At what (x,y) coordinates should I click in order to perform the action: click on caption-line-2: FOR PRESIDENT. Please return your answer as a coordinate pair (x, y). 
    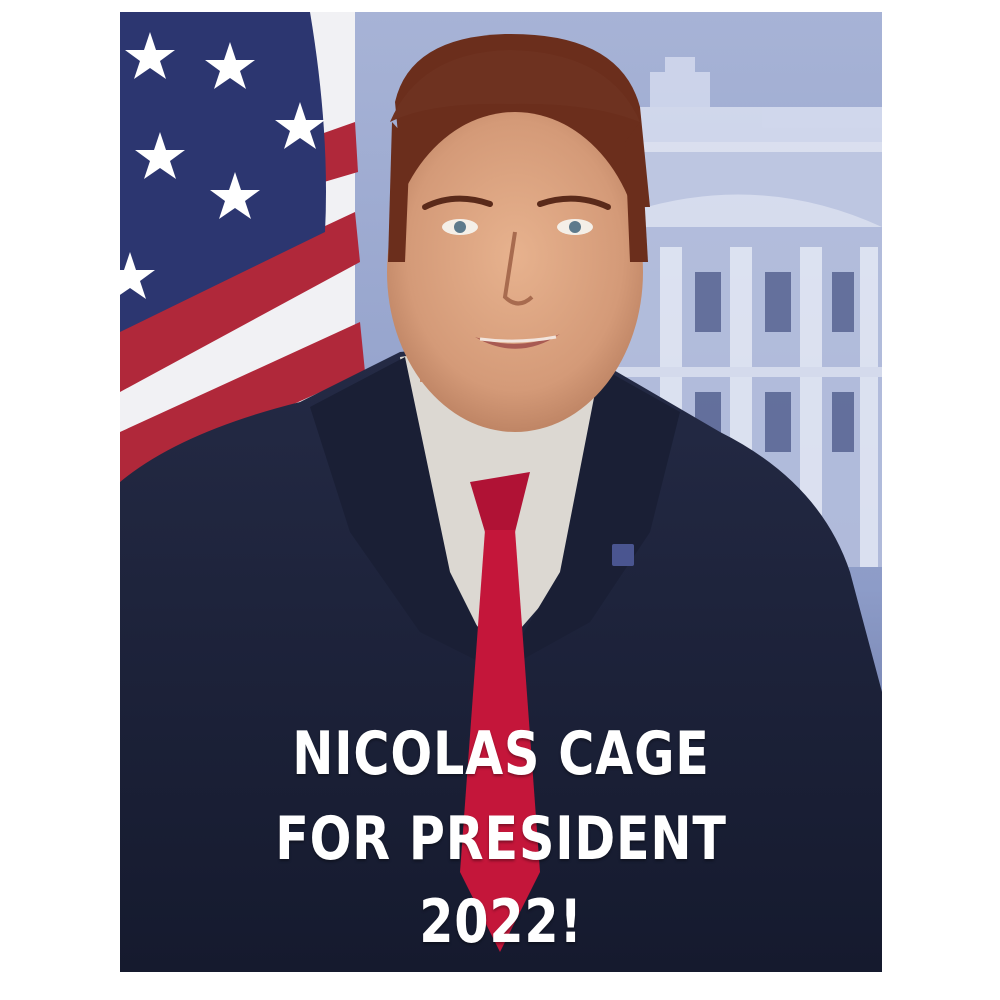
    Looking at the image, I should click on (501, 839).